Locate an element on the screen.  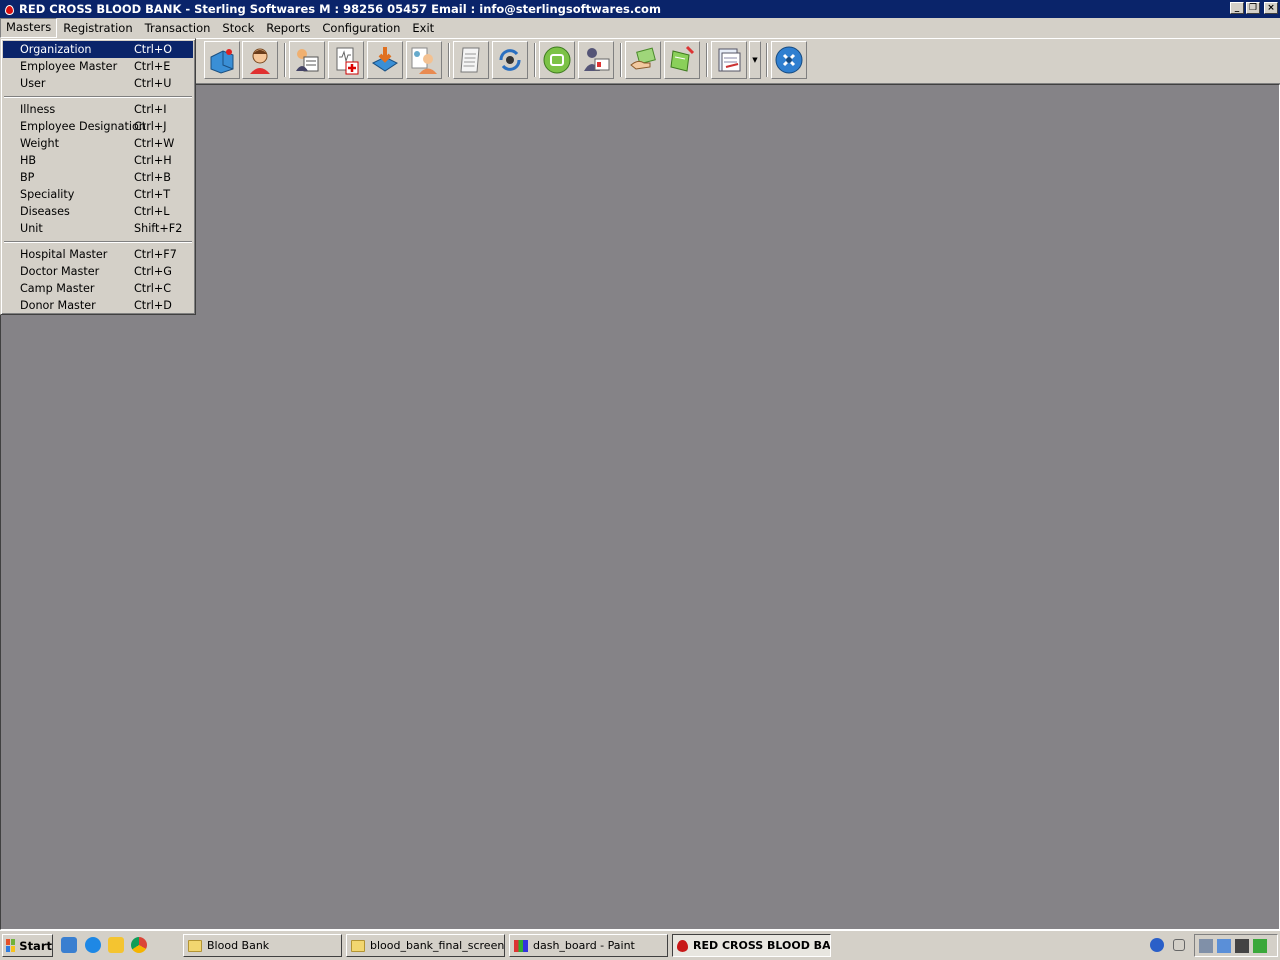
registration-button is located at coordinates (307, 60).